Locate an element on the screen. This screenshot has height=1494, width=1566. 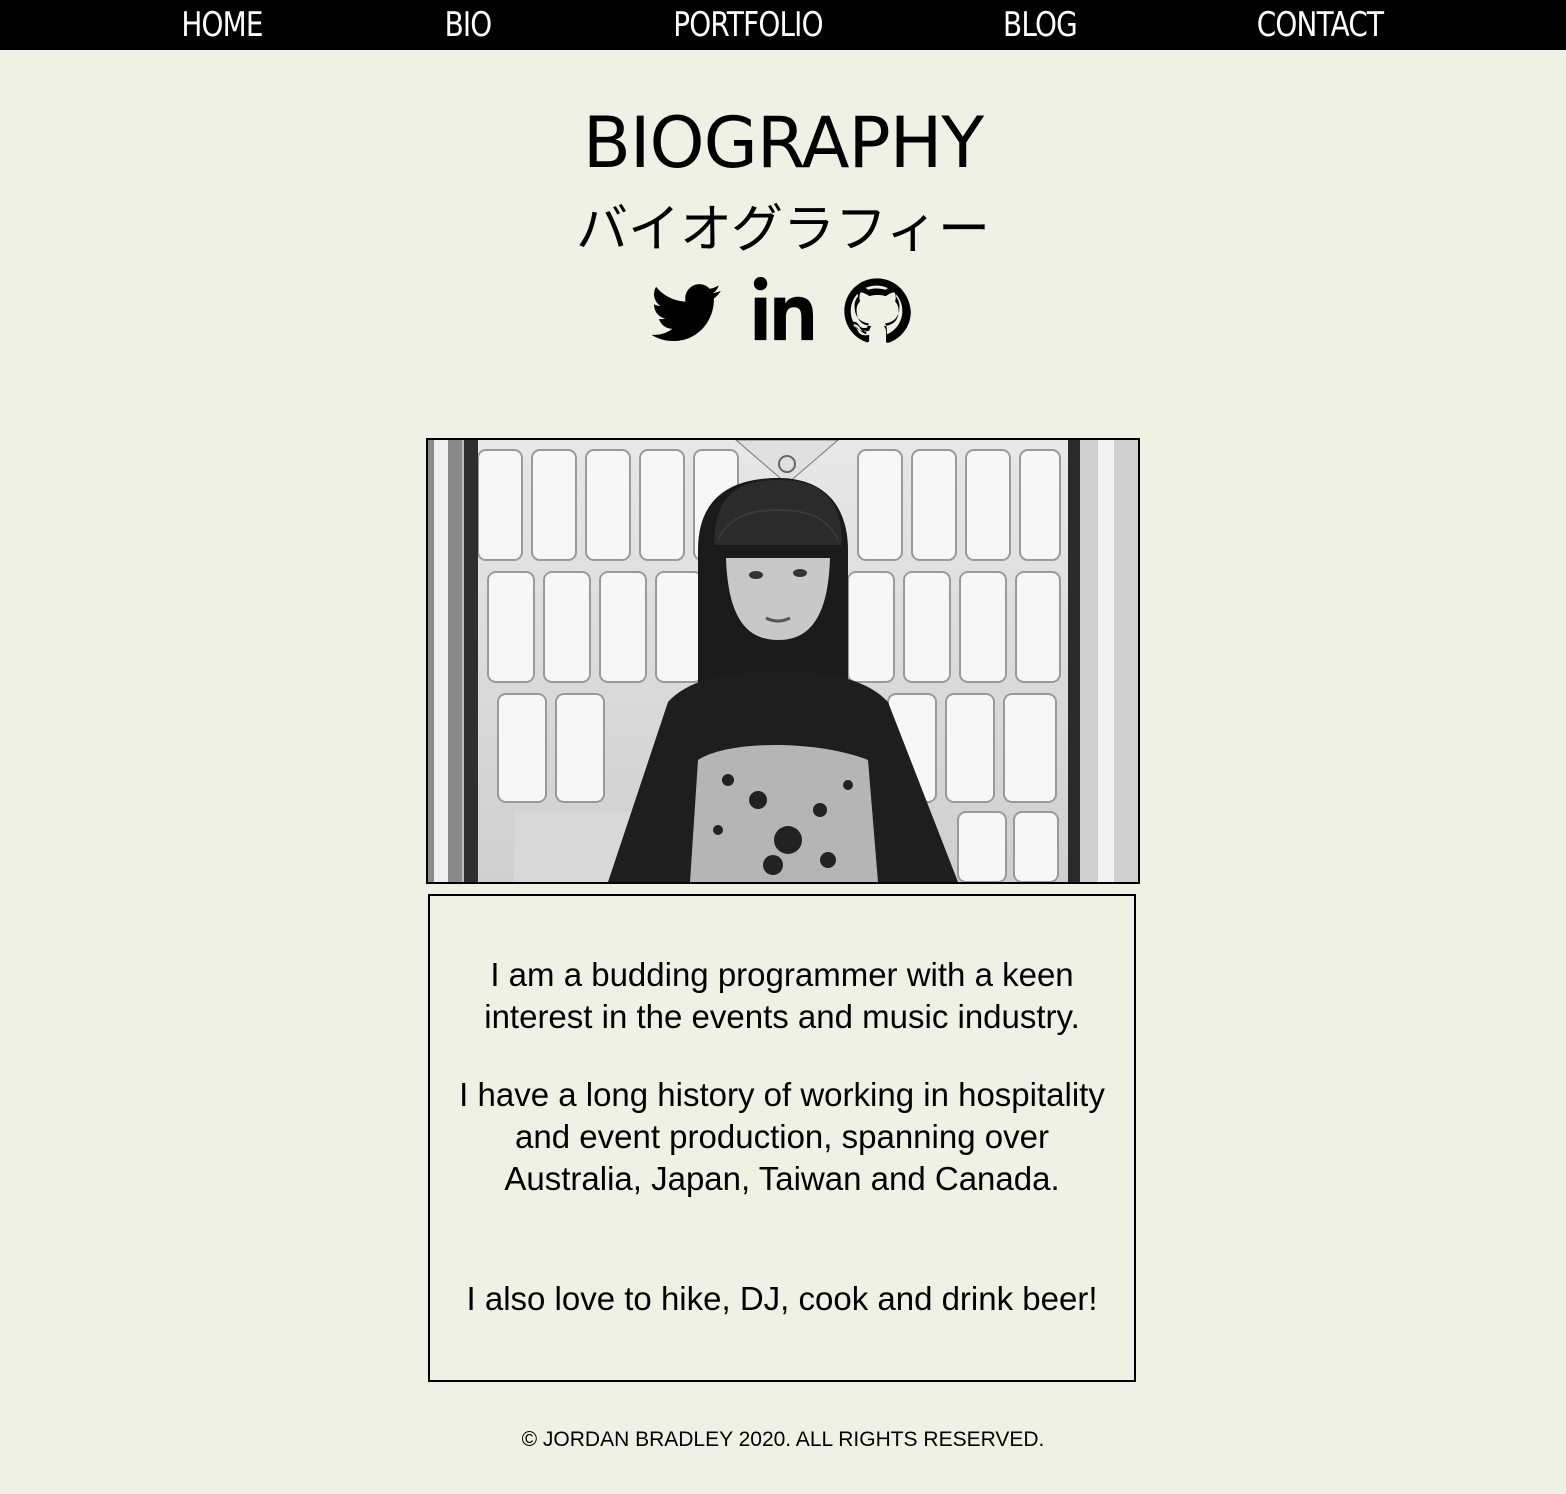
nav-home-link: HOME is located at coordinates (222, 25).